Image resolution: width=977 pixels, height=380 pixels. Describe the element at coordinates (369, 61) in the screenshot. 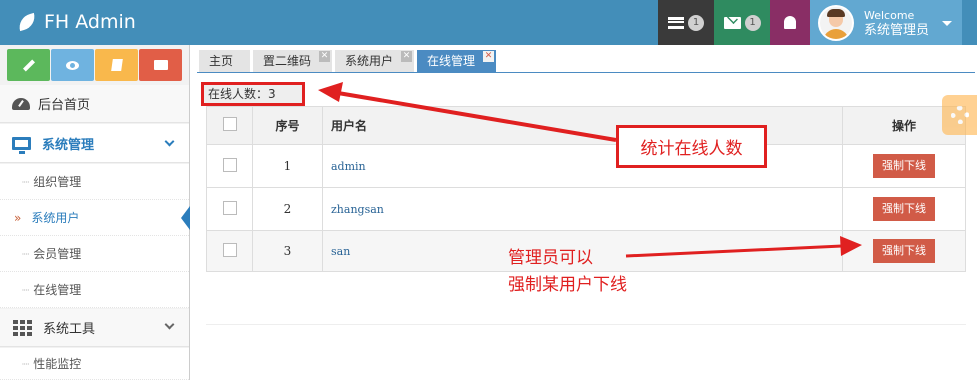

I see `tab-label: 系统用户` at that location.